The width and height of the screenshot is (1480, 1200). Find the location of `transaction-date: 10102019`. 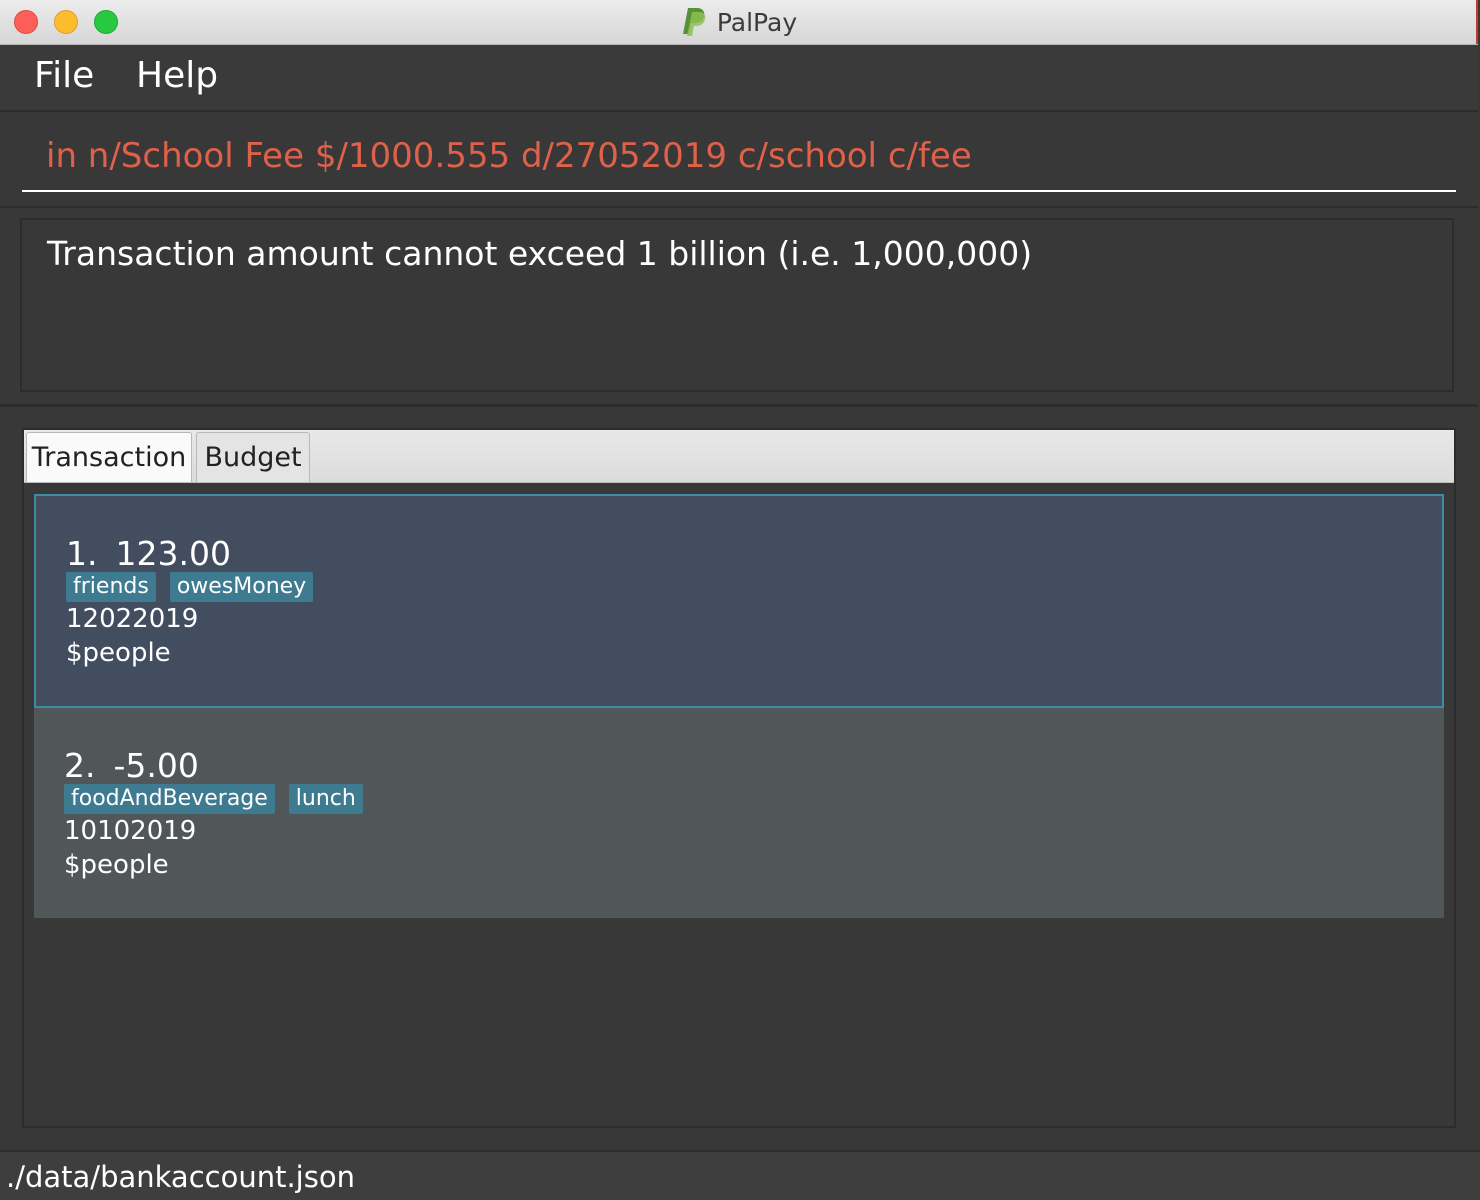

transaction-date: 10102019 is located at coordinates (130, 831).